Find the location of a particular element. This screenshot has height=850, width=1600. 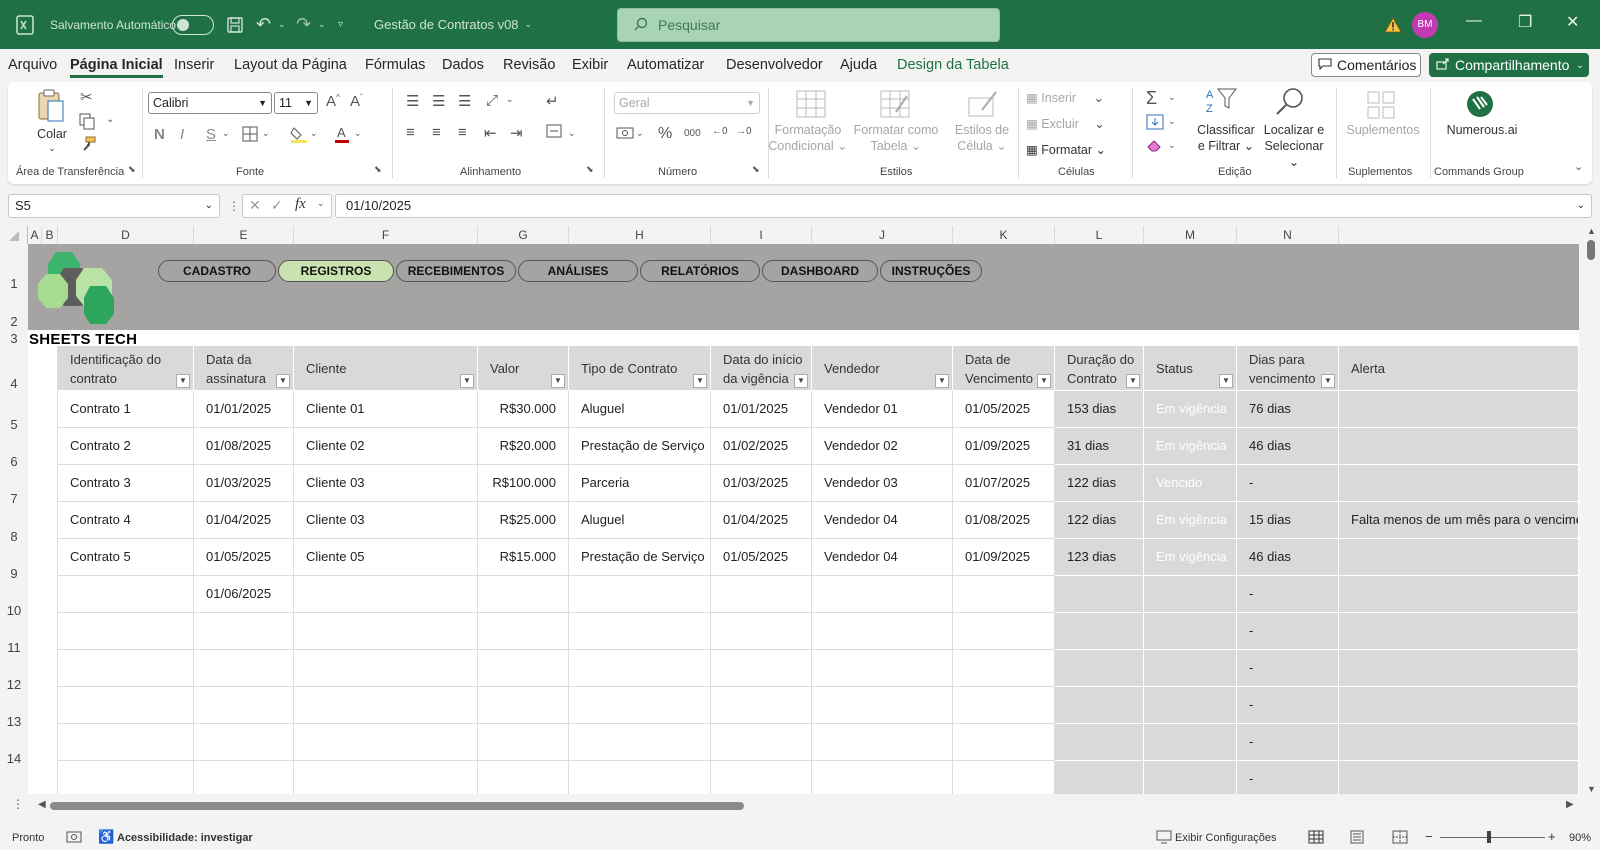

table-header-value: Valor ▼ is located at coordinates (523, 368).